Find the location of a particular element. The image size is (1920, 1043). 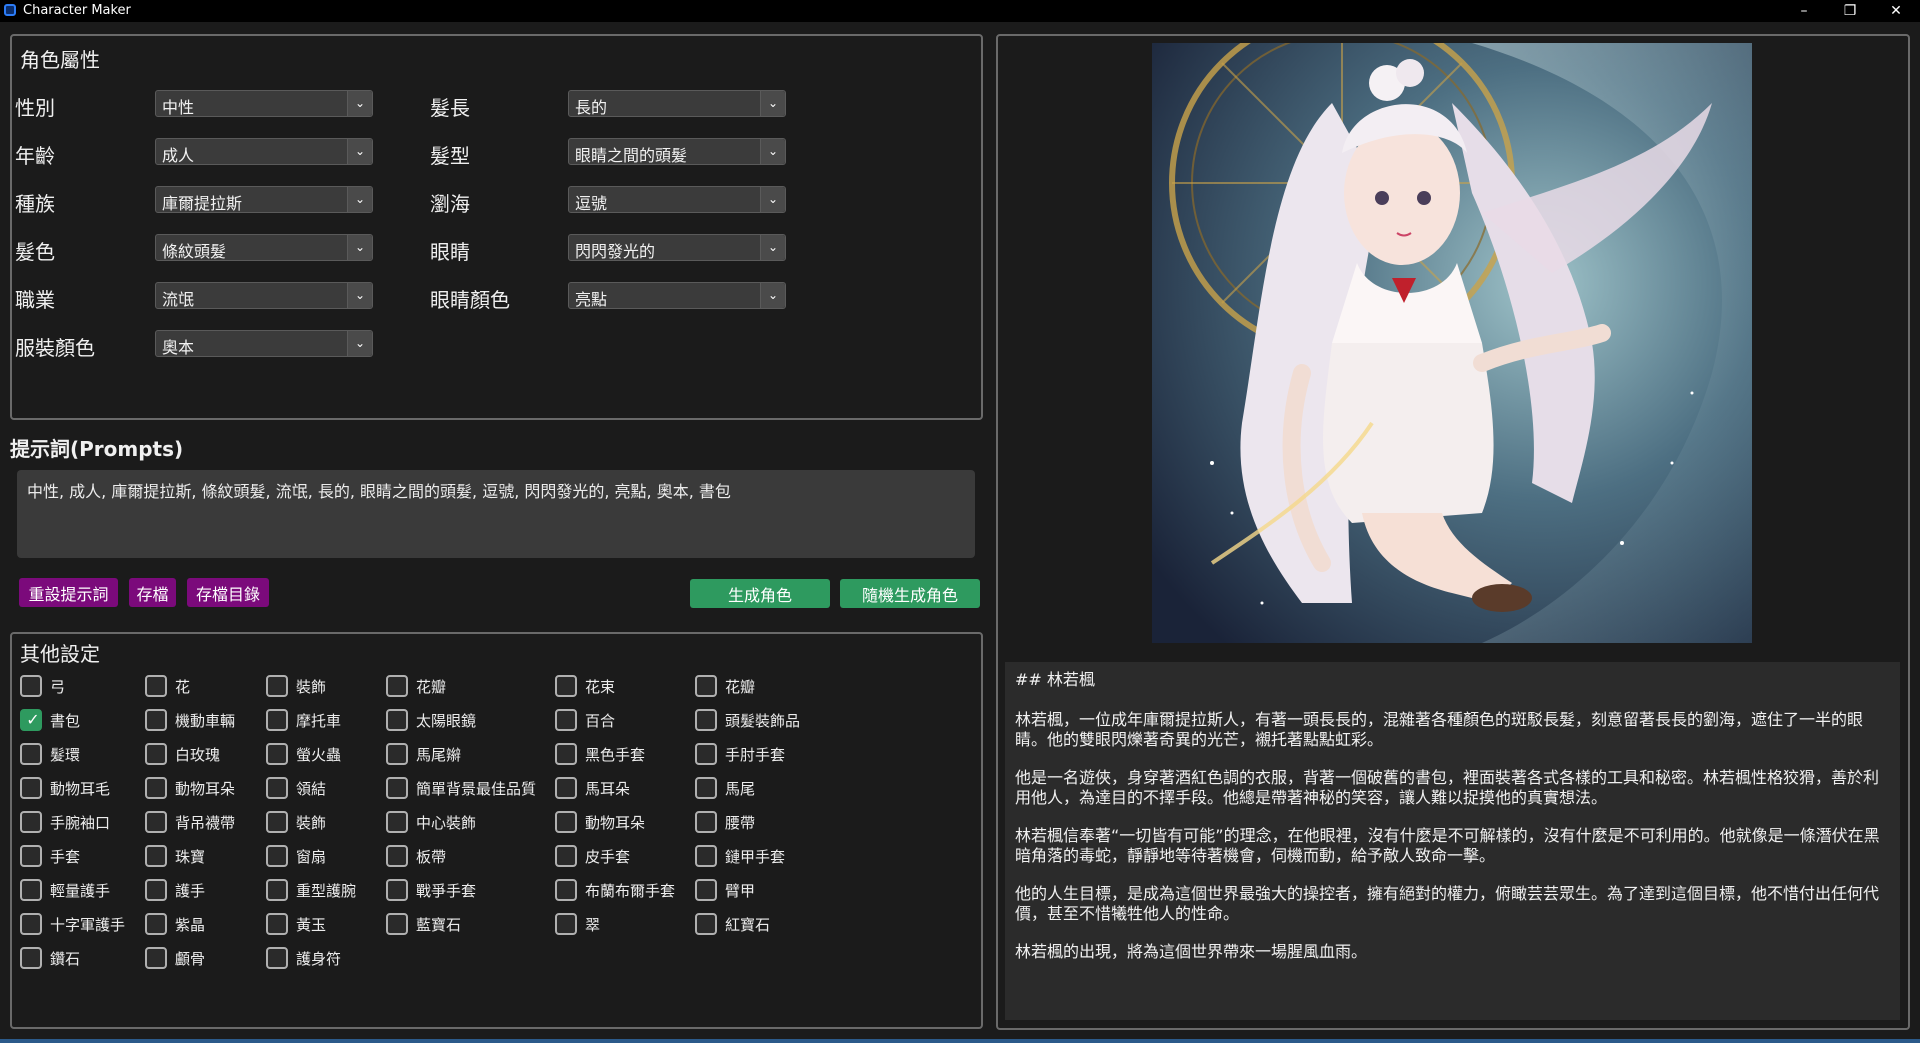

checkbox-label: 背吊襪帶 is located at coordinates (205, 823).